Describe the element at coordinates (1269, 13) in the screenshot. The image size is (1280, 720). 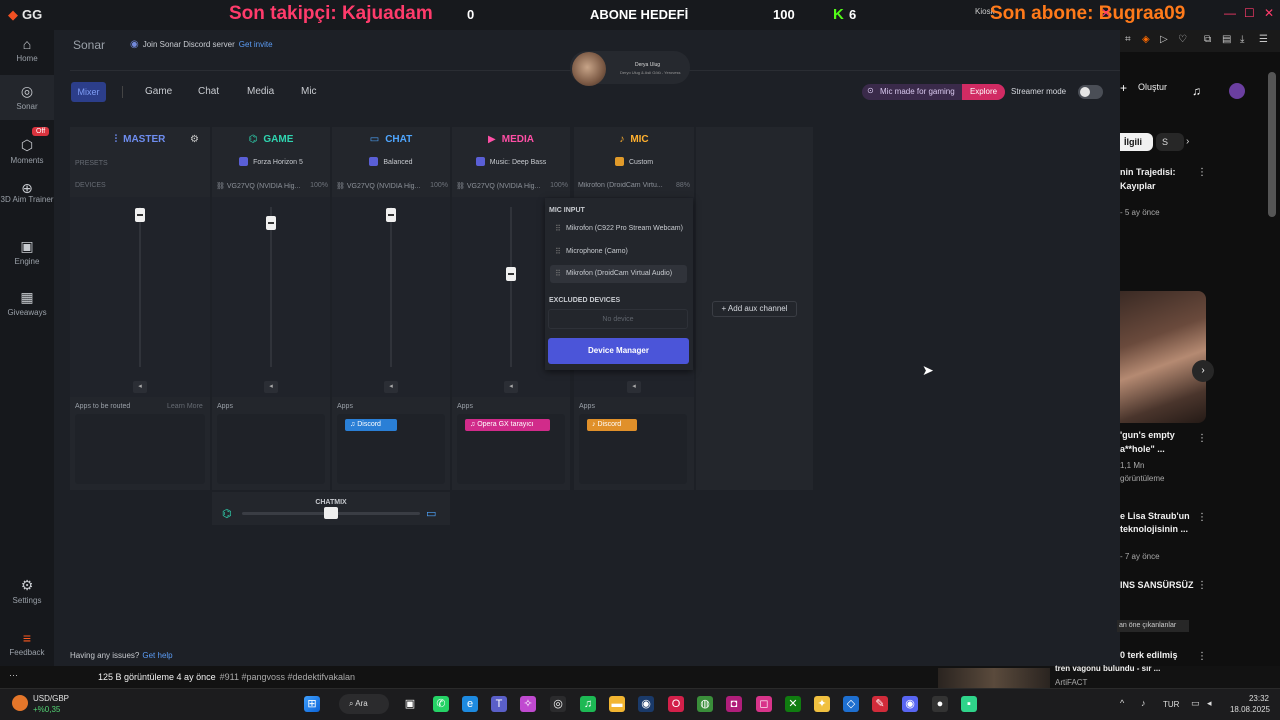
I see `close-window-icon: ✕` at that location.